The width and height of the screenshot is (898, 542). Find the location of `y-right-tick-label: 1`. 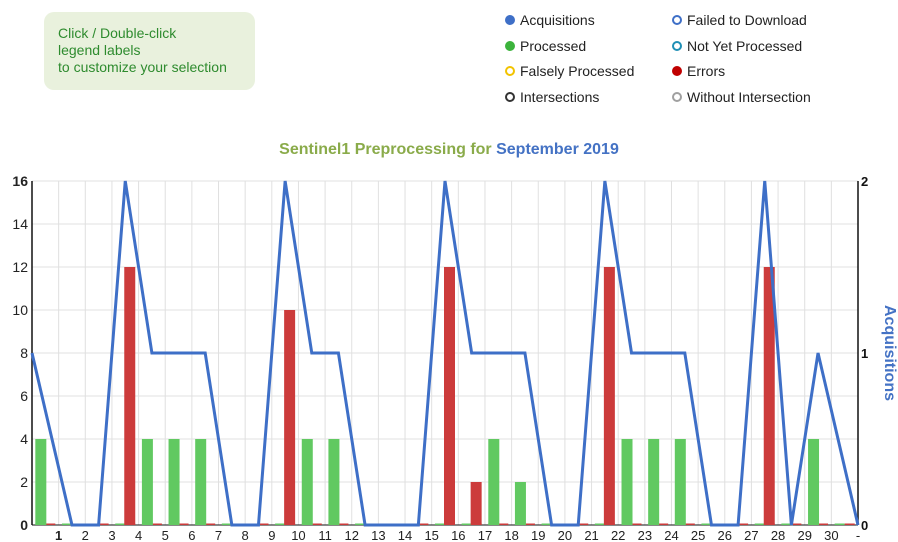

y-right-tick-label: 1 is located at coordinates (864, 353).